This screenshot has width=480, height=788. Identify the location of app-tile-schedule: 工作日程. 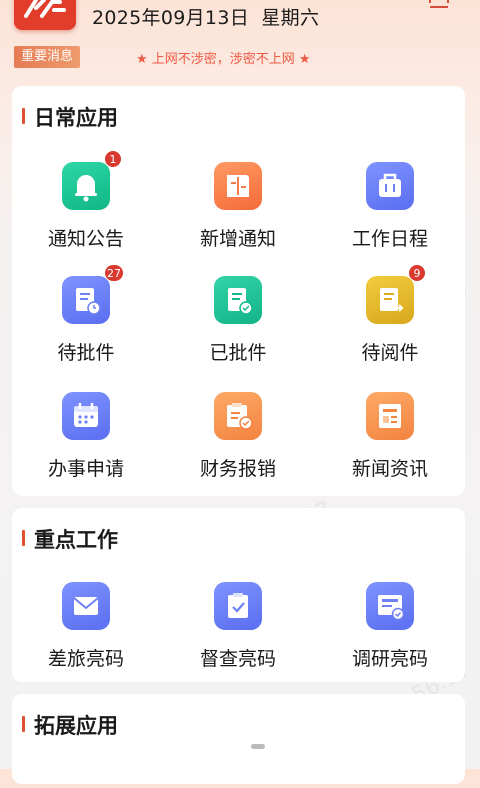
(390, 217).